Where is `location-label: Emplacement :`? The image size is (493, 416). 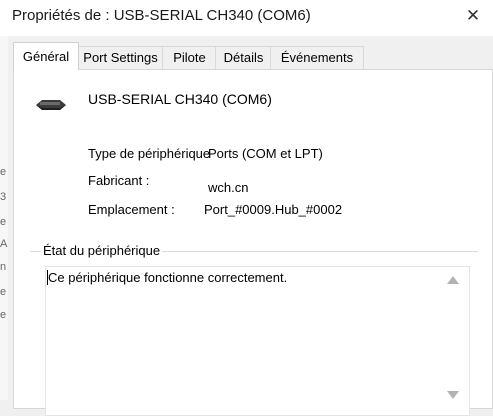
location-label: Emplacement : is located at coordinates (131, 209).